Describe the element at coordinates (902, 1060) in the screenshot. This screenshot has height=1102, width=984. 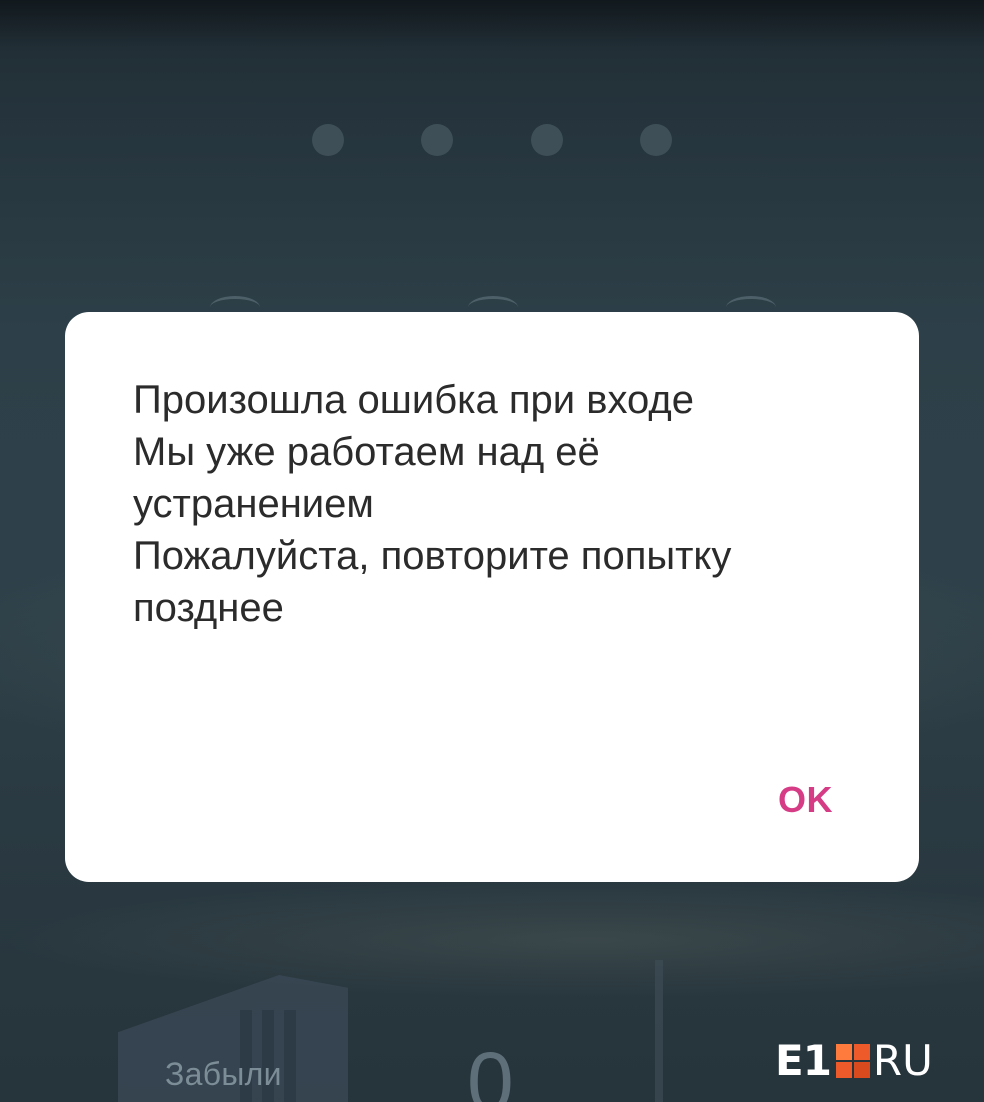
I see `logo-ru-text: RU` at that location.